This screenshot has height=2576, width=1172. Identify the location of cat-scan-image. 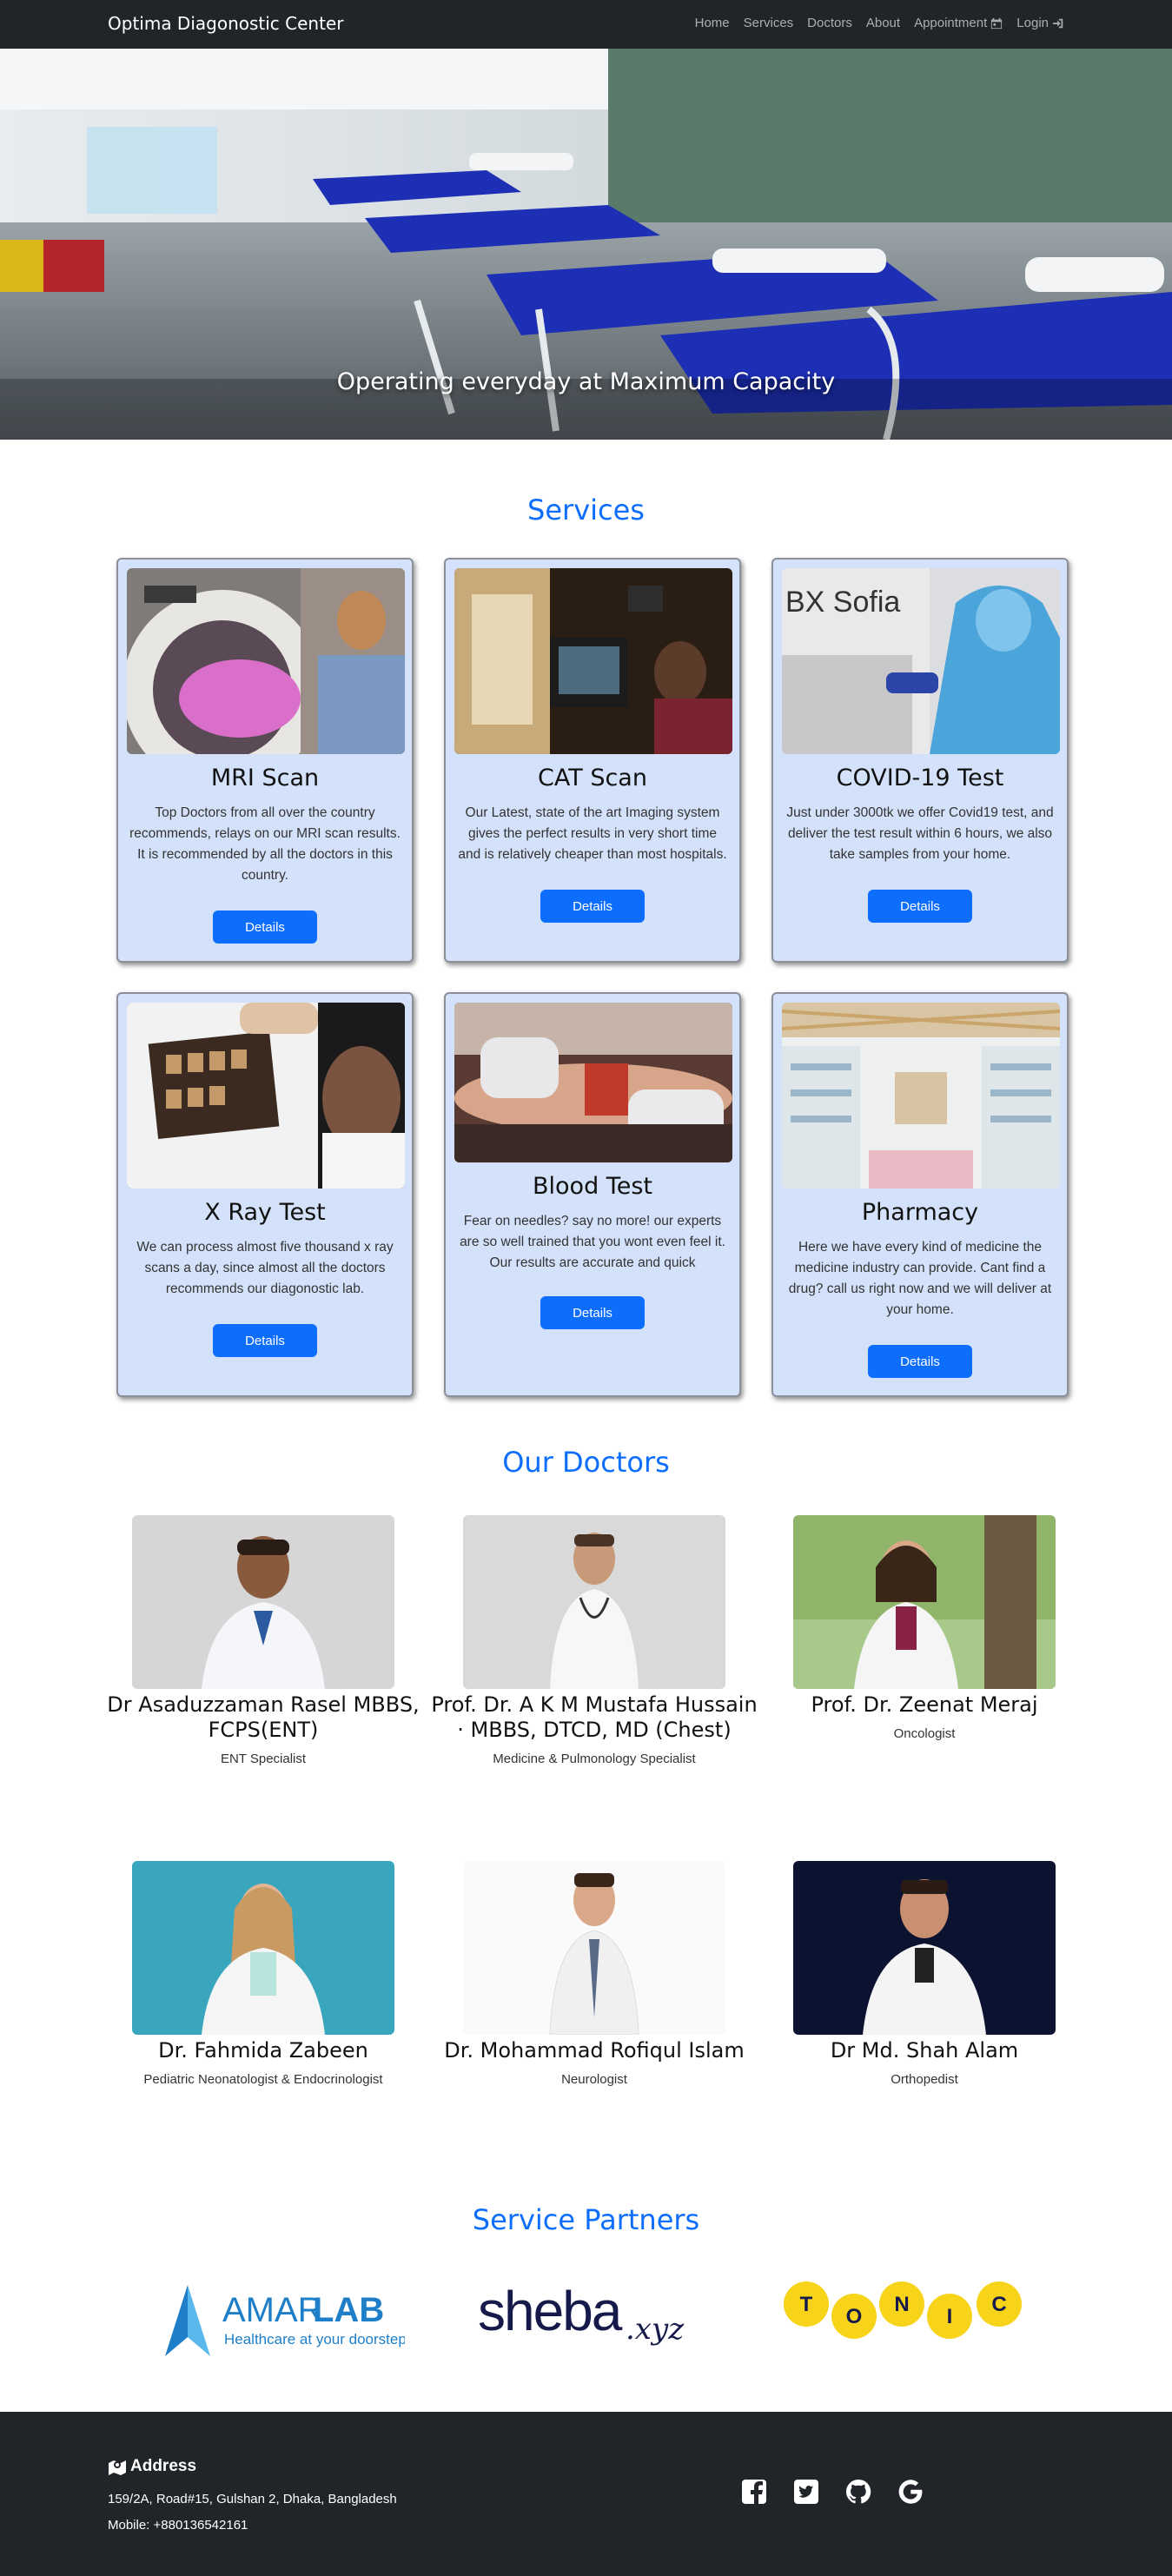
(593, 661).